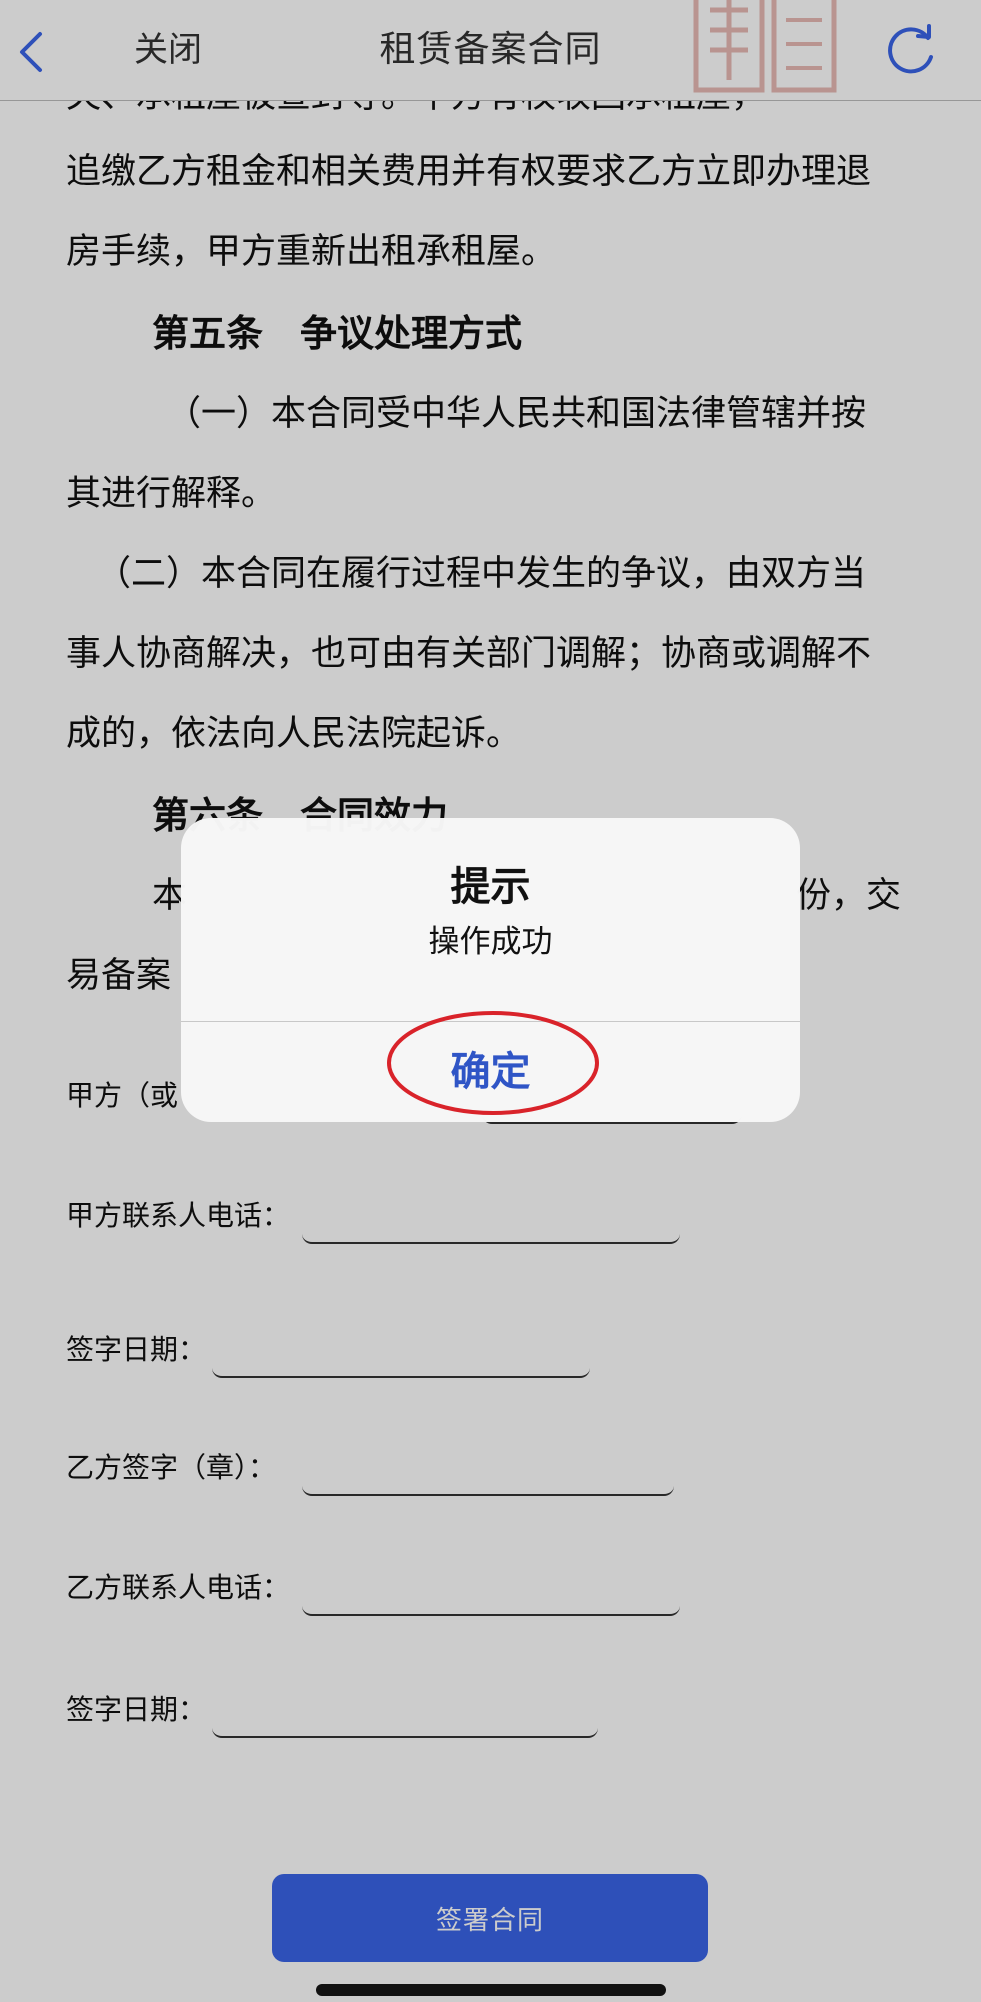  Describe the element at coordinates (490, 942) in the screenshot. I see `alert-message: 操作成功` at that location.